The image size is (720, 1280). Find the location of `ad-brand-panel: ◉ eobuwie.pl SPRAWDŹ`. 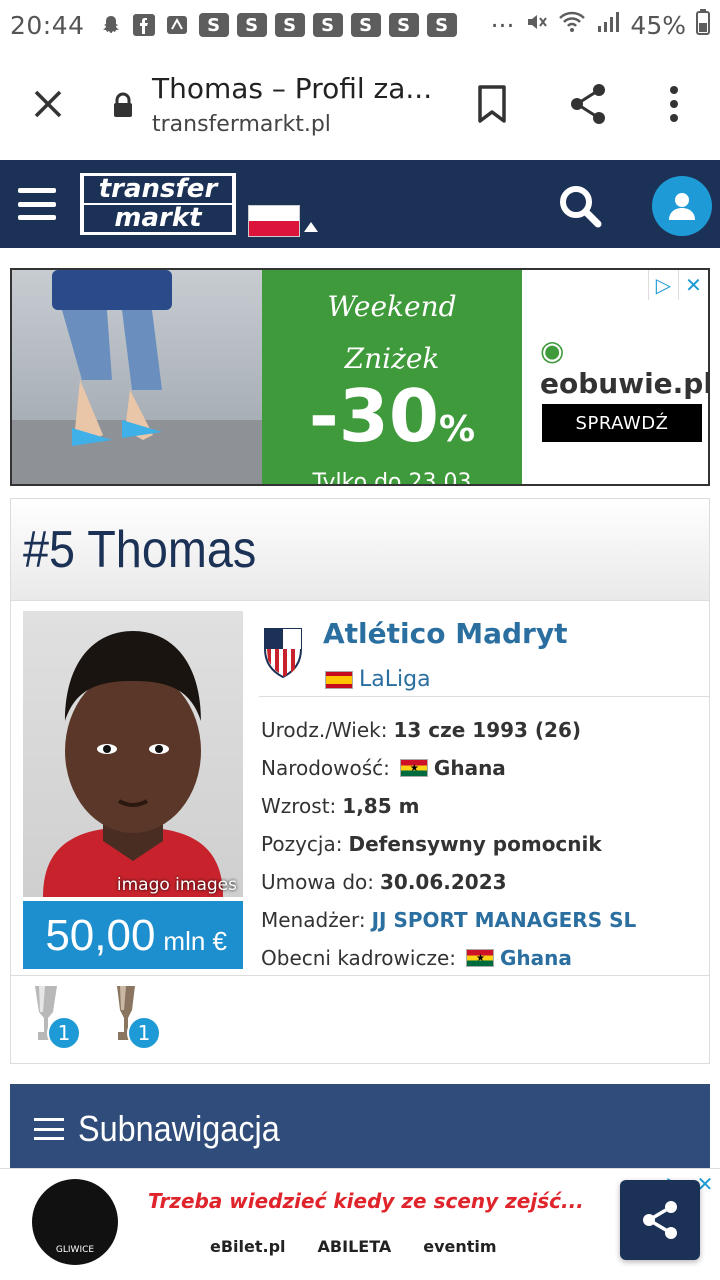

ad-brand-panel: ◉ eobuwie.pl SPRAWDŹ is located at coordinates (615, 377).